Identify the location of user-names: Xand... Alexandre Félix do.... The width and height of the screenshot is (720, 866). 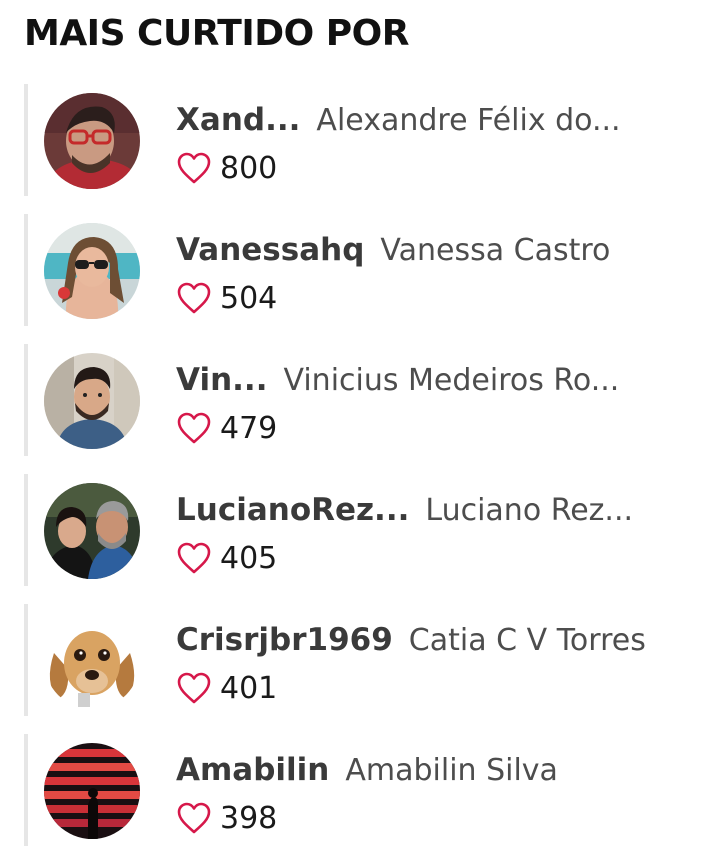
(436, 120).